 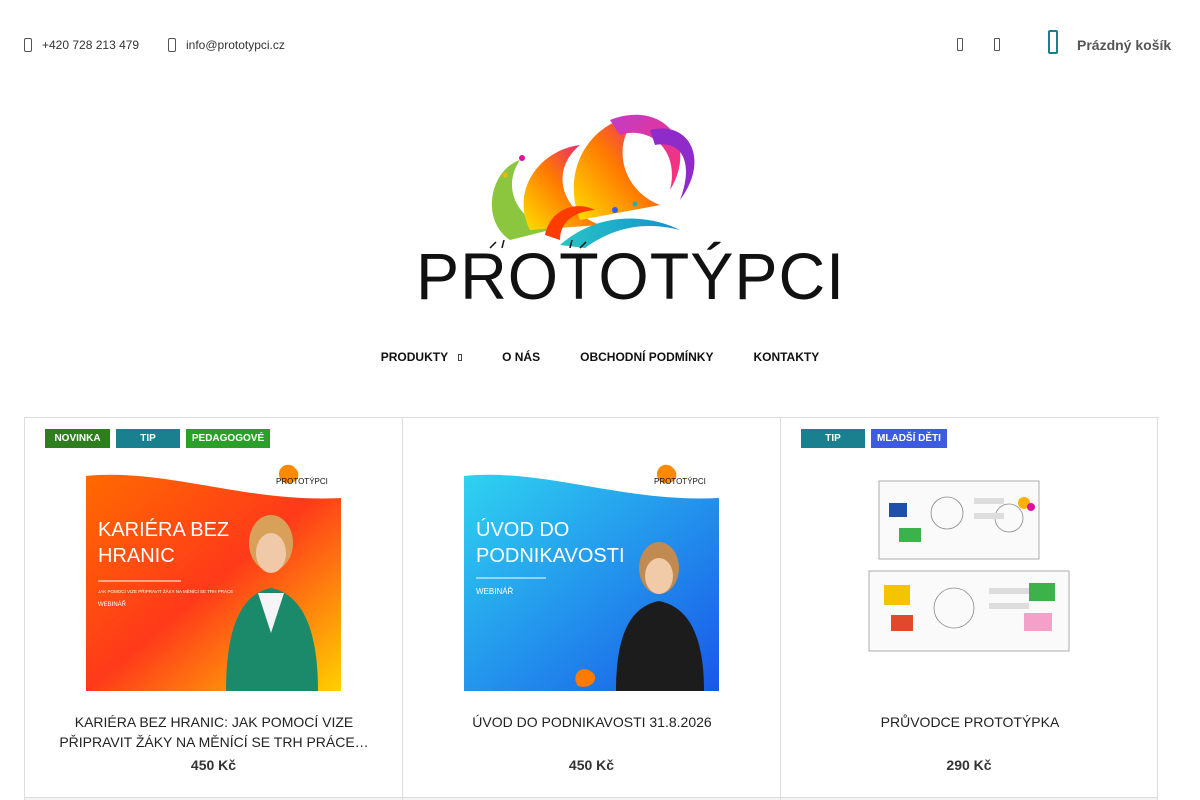 What do you see at coordinates (414, 357) in the screenshot?
I see `nav-label: PRODUKTY` at bounding box center [414, 357].